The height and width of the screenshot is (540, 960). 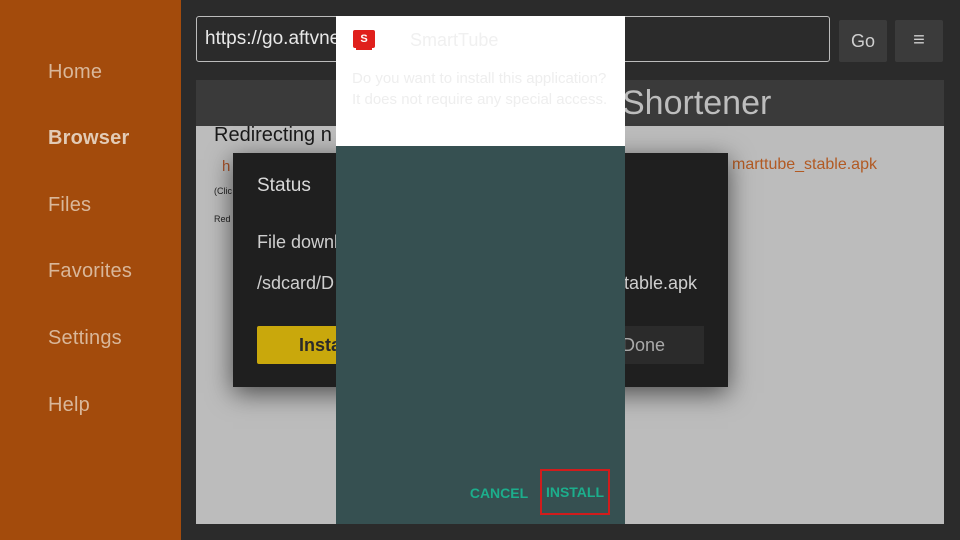 I want to click on status-dialog-path: /sdcard/D, so click(x=296, y=283).